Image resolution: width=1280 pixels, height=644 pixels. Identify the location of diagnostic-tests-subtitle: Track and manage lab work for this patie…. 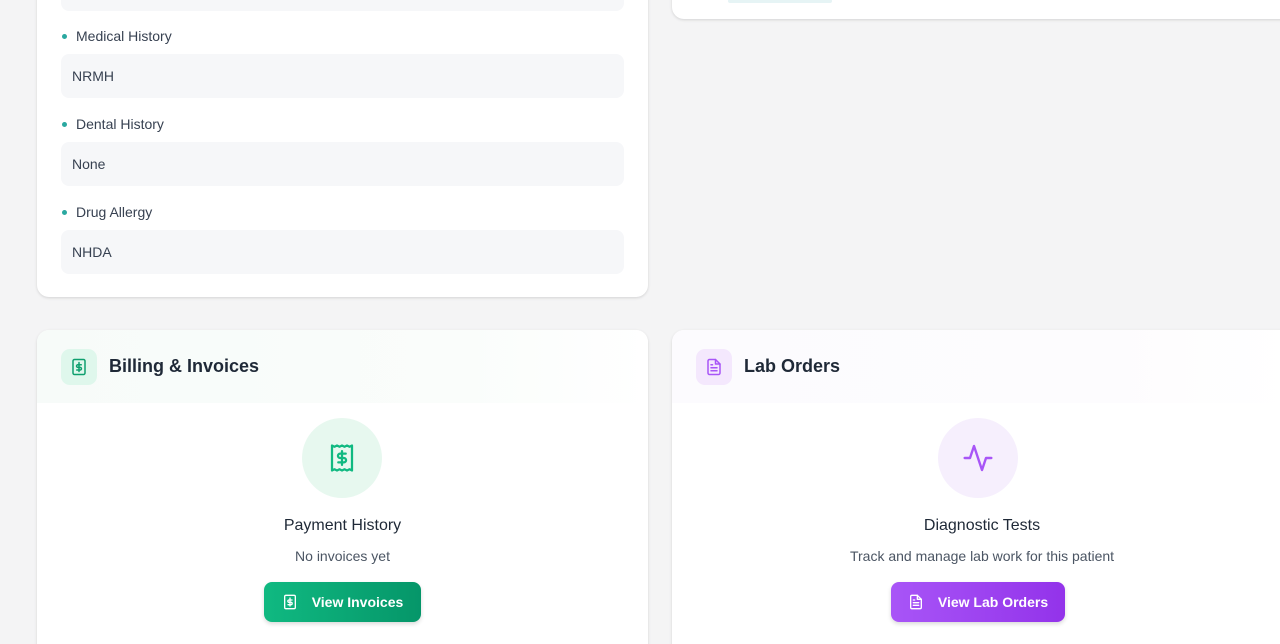
(982, 556).